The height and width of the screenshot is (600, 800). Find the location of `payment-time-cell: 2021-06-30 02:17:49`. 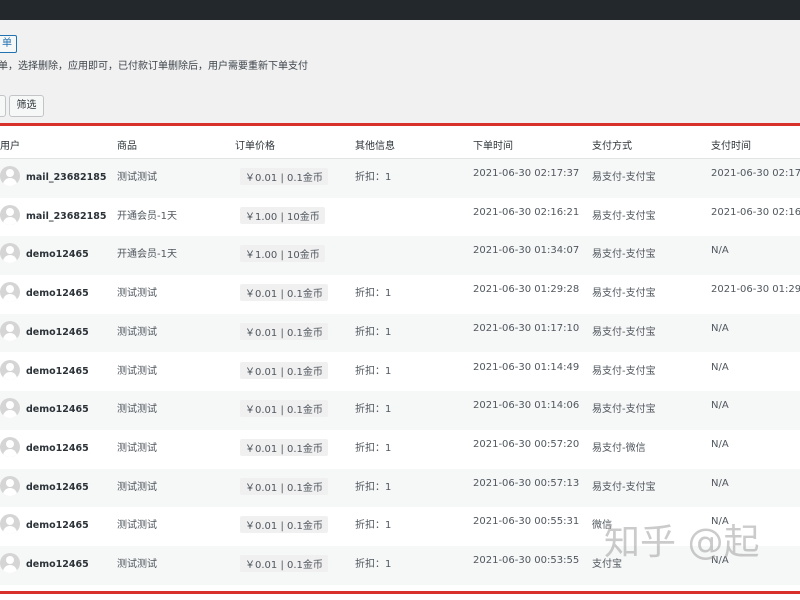

payment-time-cell: 2021-06-30 02:17:49 is located at coordinates (755, 173).